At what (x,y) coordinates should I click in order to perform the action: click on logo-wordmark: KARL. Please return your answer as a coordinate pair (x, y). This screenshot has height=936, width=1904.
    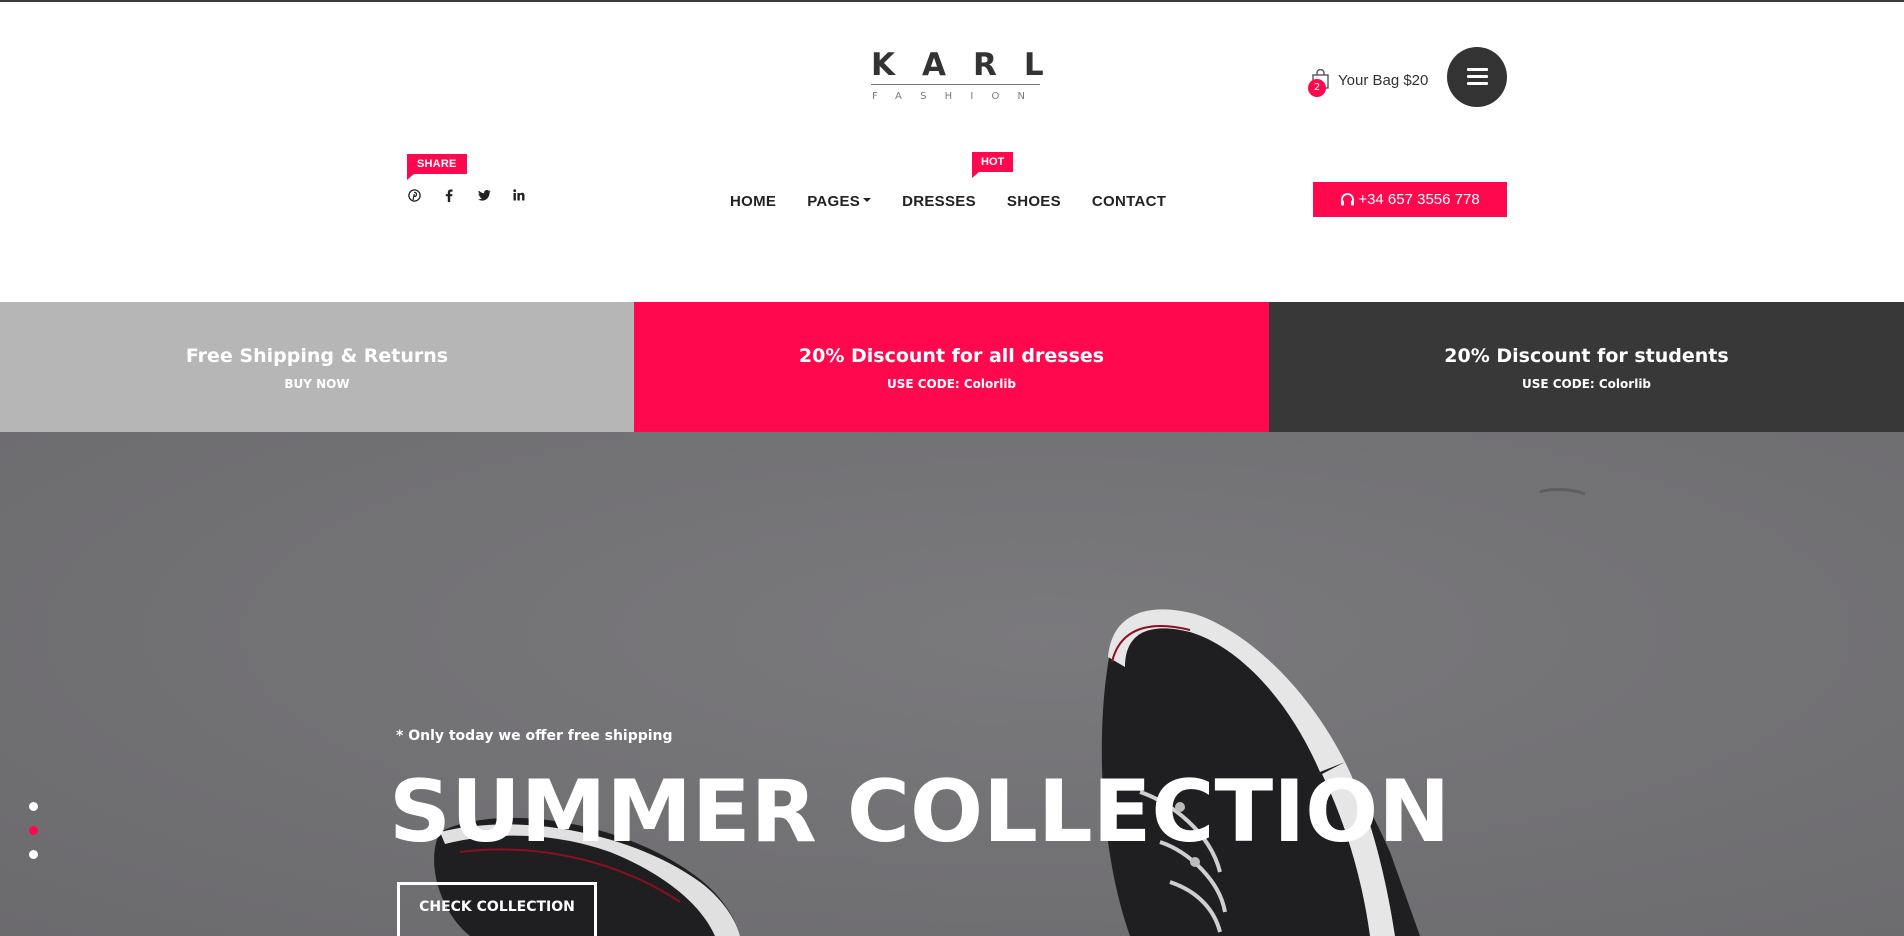
    Looking at the image, I should click on (971, 65).